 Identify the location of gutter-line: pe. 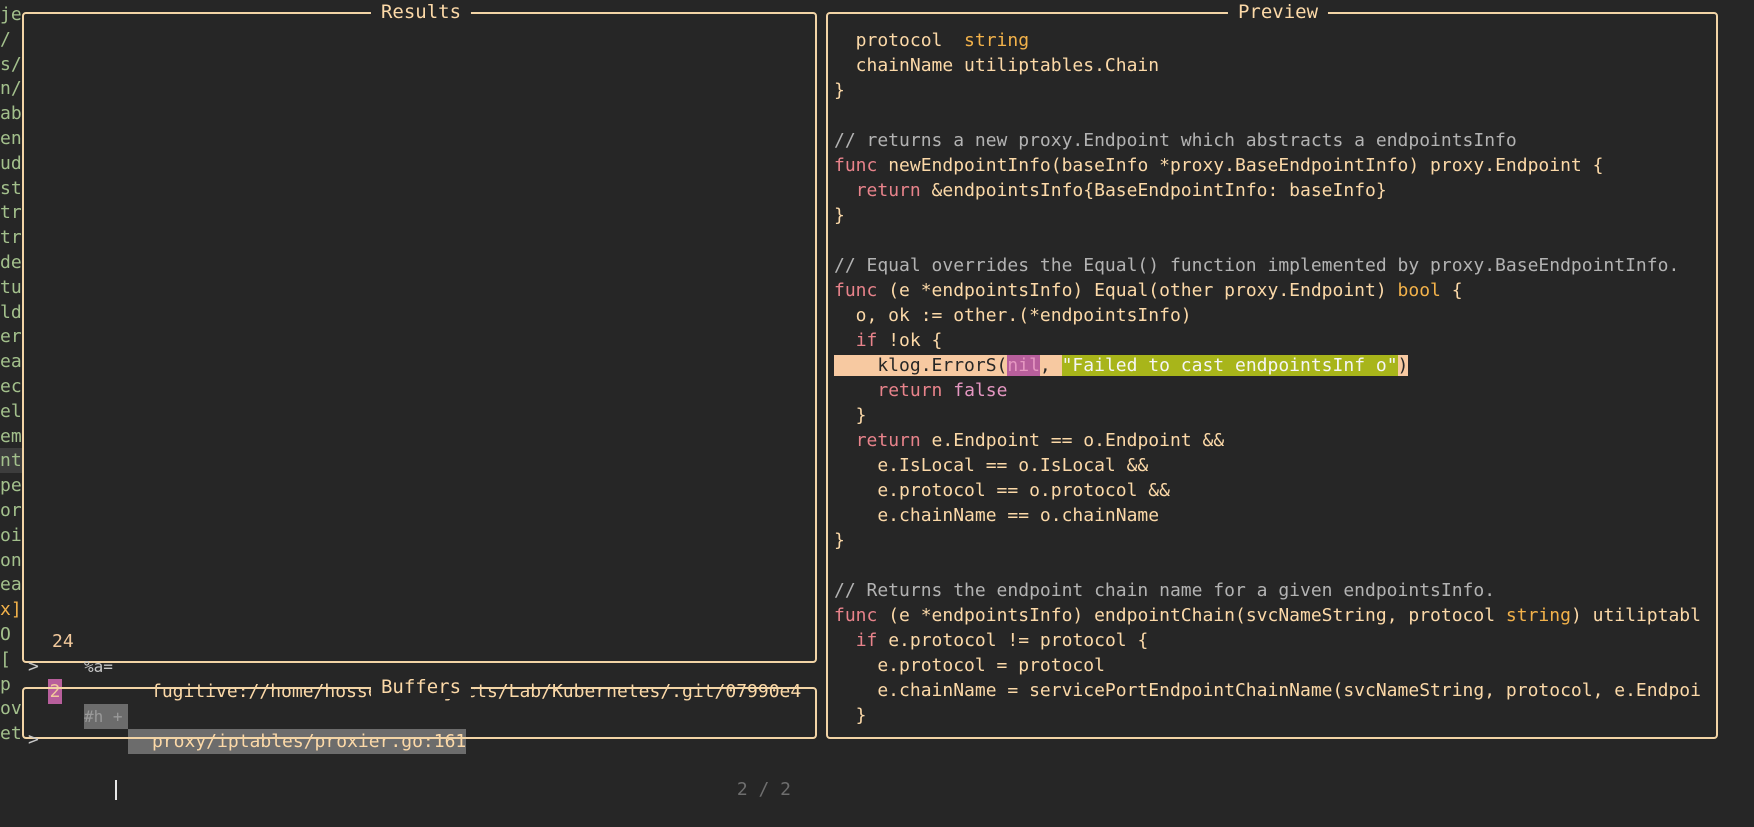
(11, 486).